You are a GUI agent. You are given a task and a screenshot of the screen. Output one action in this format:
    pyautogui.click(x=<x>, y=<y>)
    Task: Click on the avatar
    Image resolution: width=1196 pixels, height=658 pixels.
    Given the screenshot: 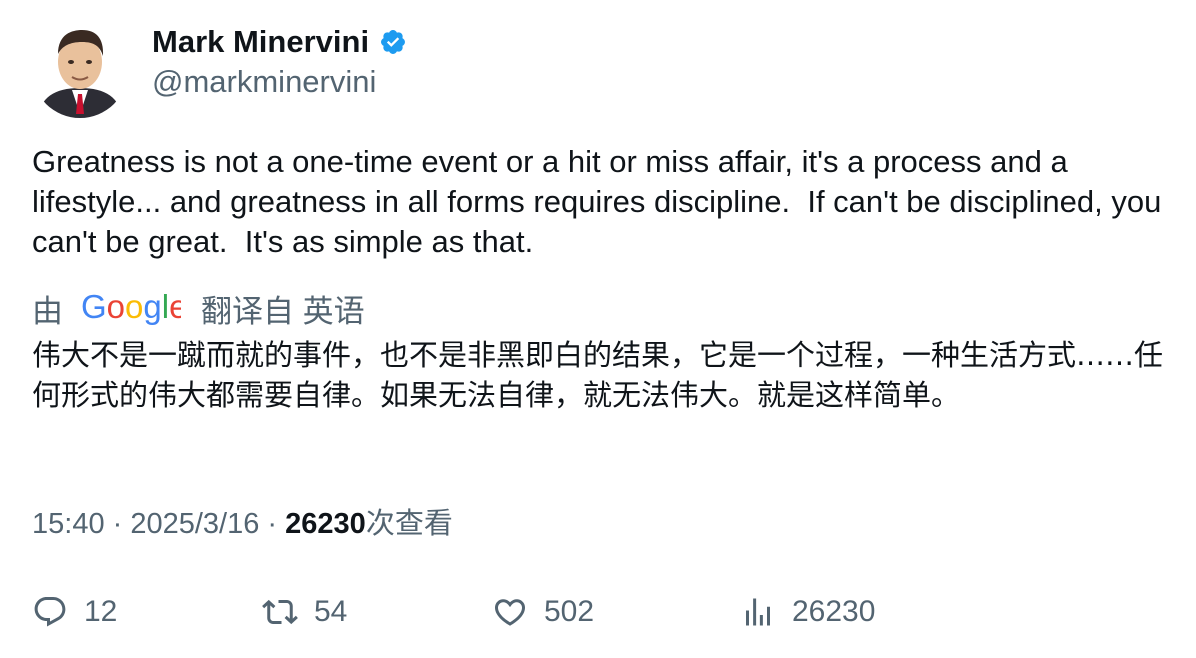 What is the action you would take?
    pyautogui.click(x=80, y=70)
    